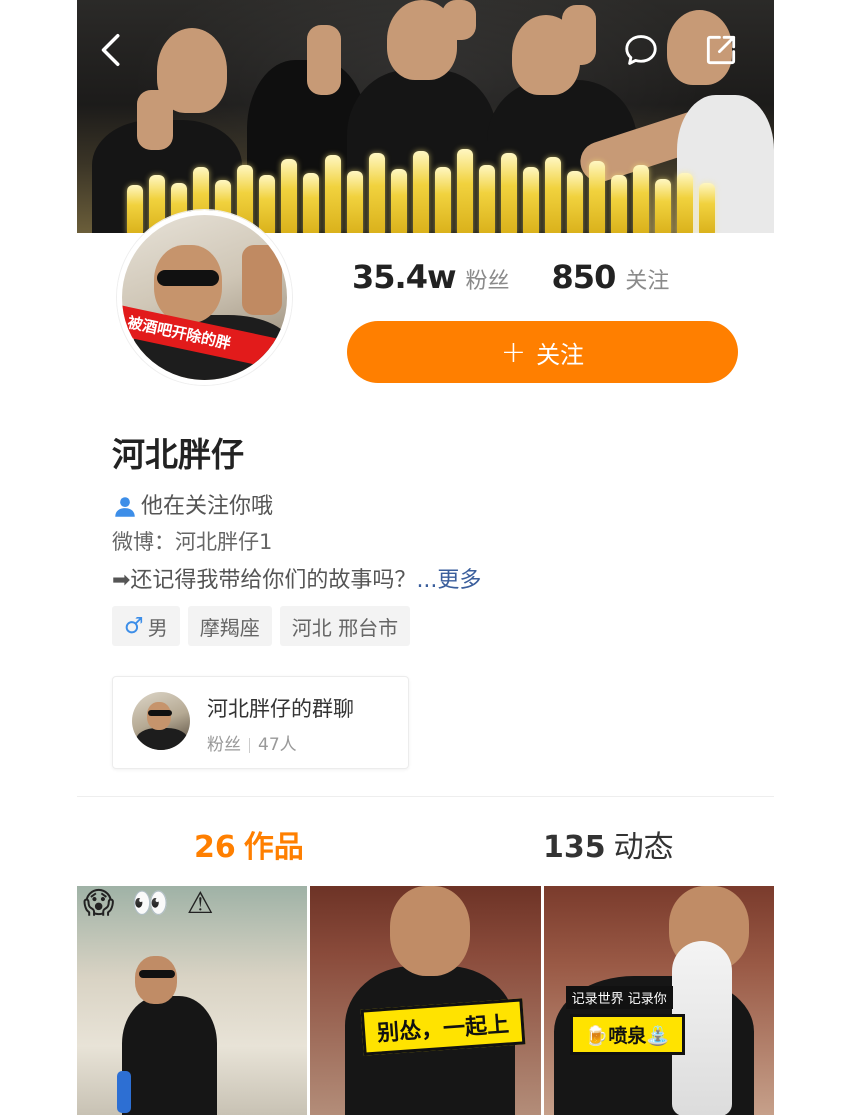 The width and height of the screenshot is (850, 1115). I want to click on following-label: 关注, so click(647, 279).